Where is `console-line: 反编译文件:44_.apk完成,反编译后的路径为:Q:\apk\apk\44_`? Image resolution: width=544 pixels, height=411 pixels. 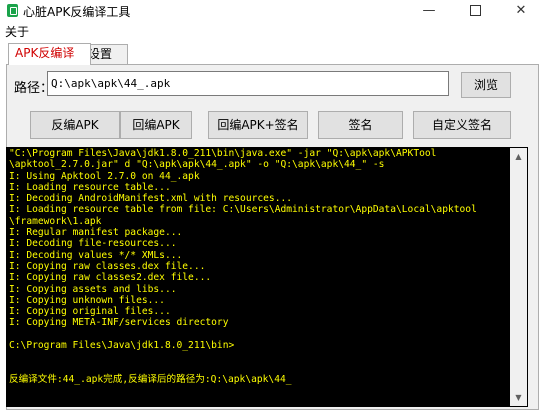 console-line: 反编译文件:44_.apk完成,反编译后的路径为:Q:\apk\apk\44_ is located at coordinates (150, 379).